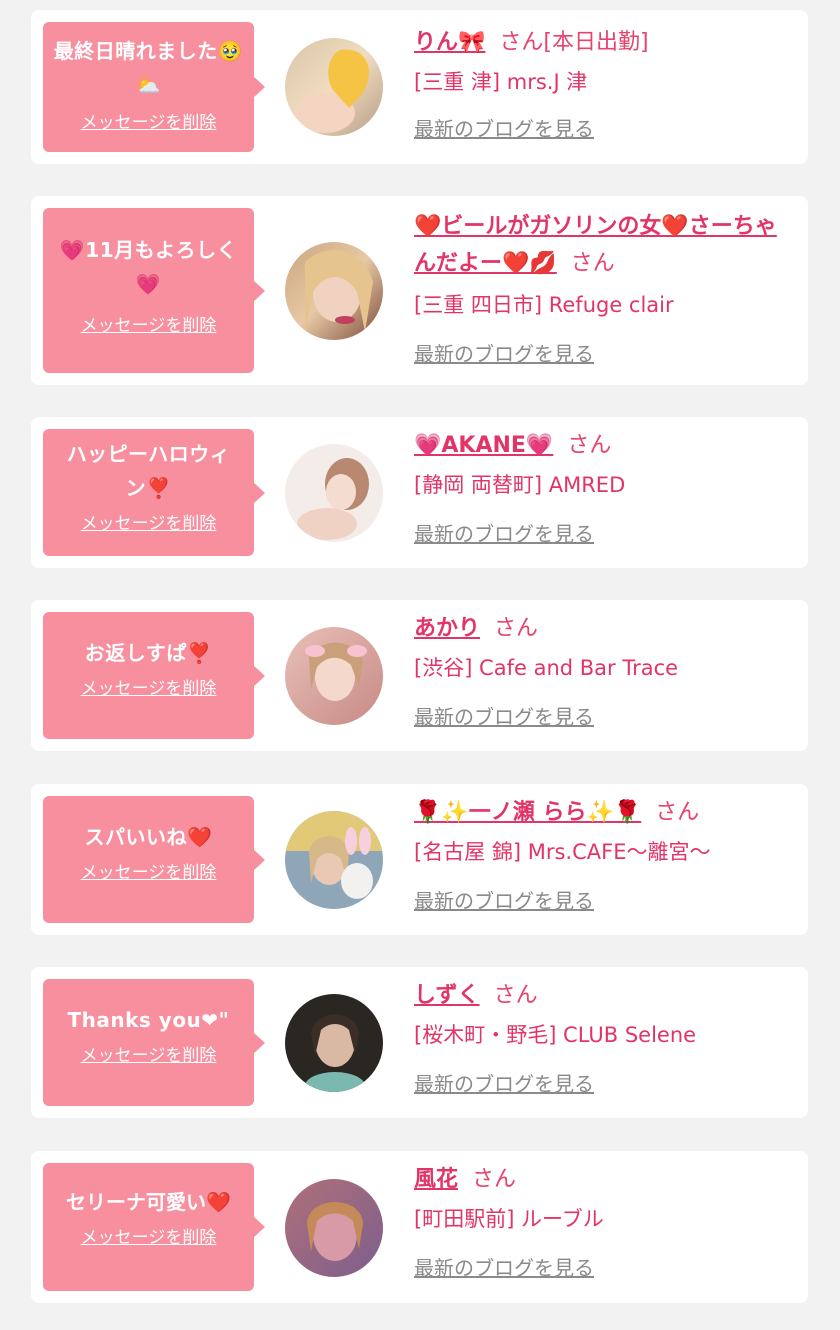  I want to click on message-text: 💗11月もよろしく💗, so click(148, 267).